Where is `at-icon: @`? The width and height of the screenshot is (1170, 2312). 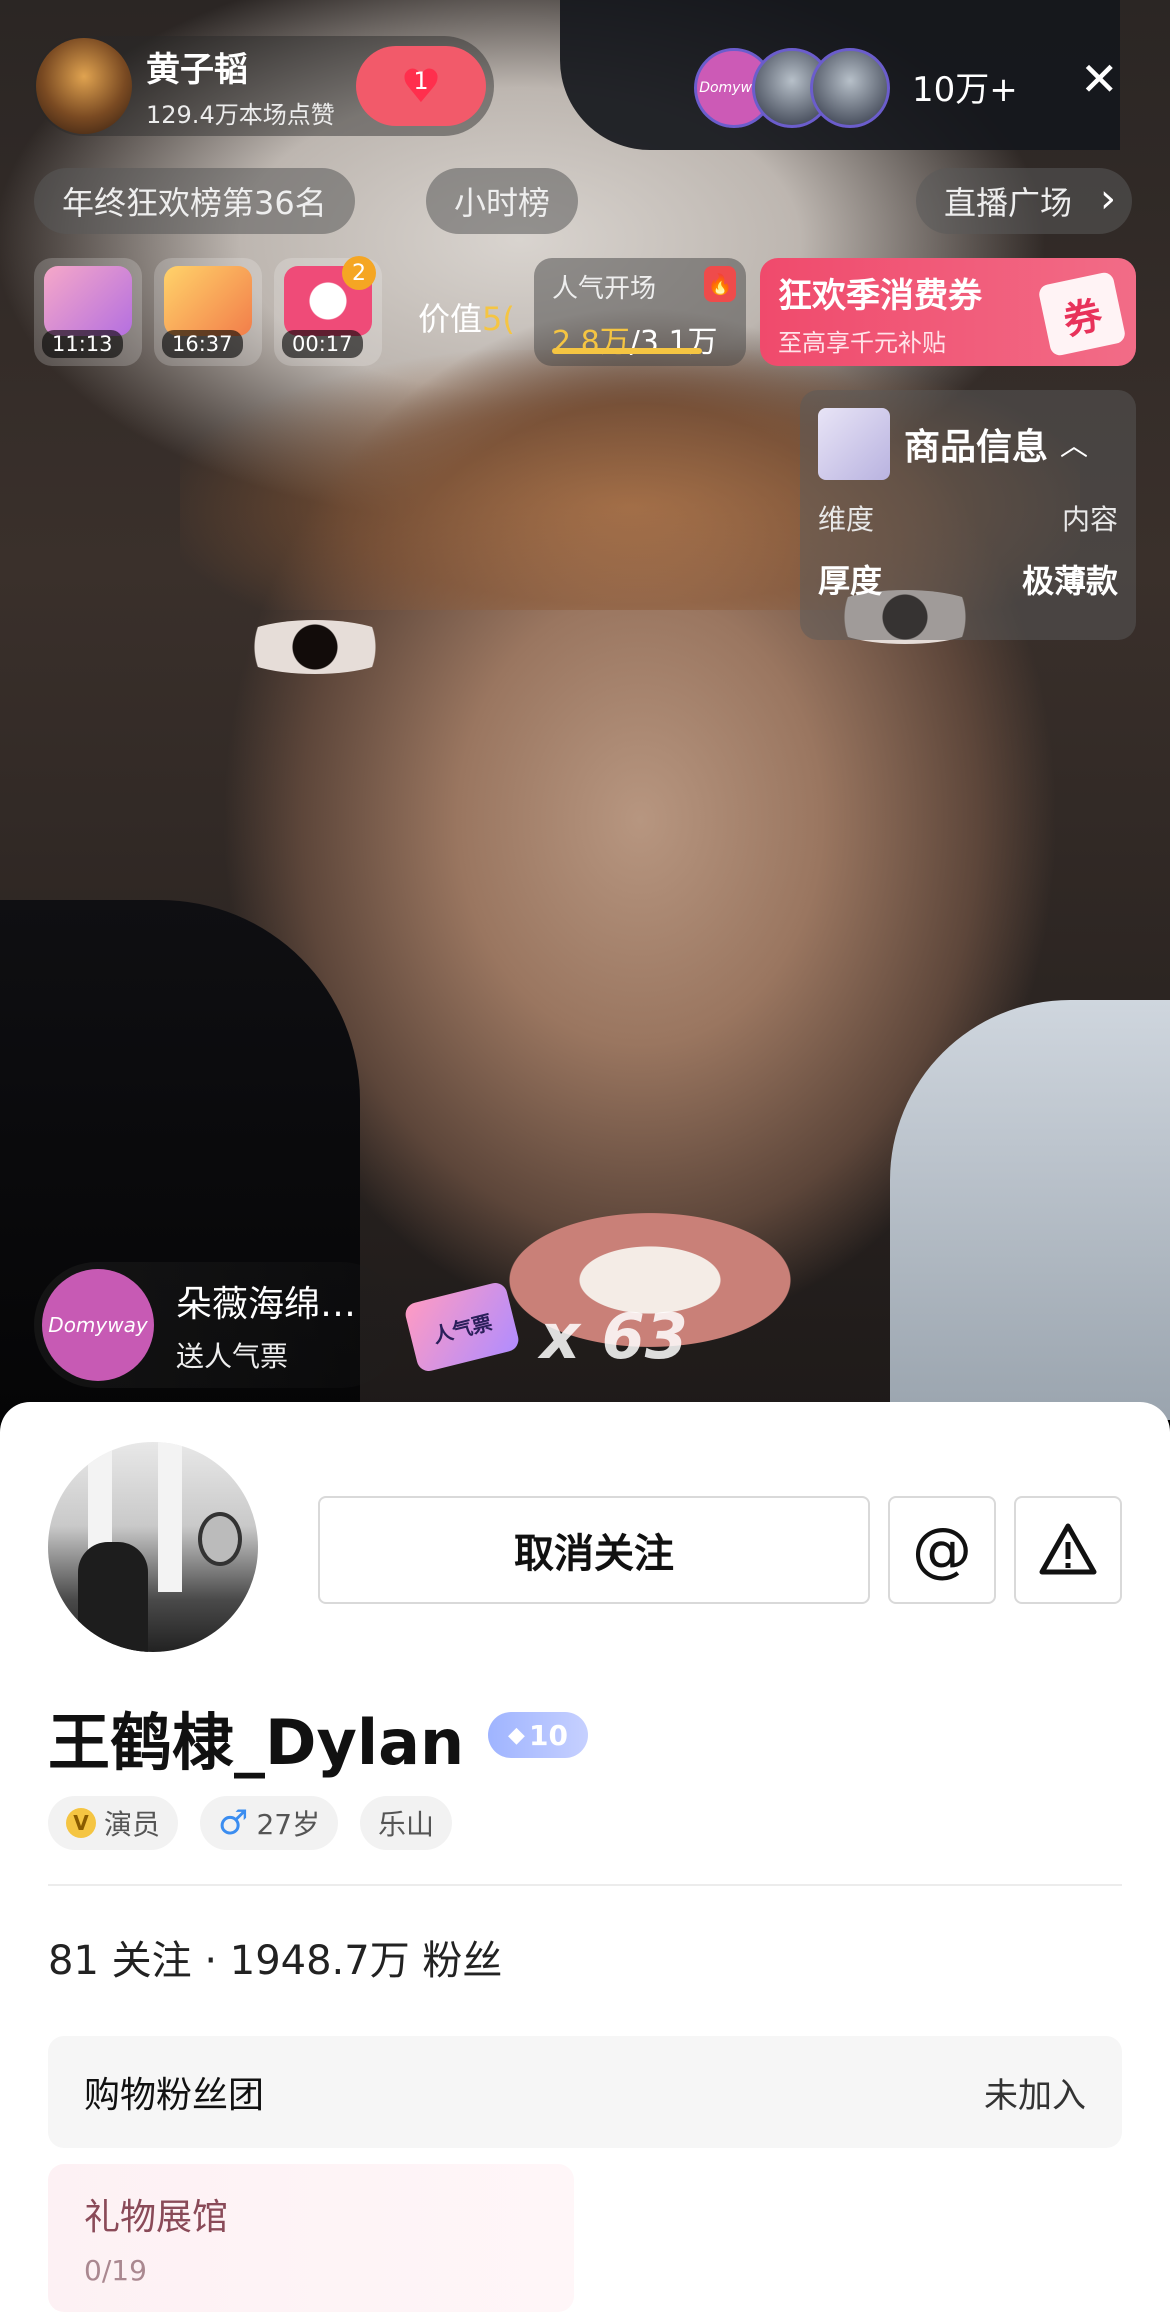 at-icon: @ is located at coordinates (942, 1550).